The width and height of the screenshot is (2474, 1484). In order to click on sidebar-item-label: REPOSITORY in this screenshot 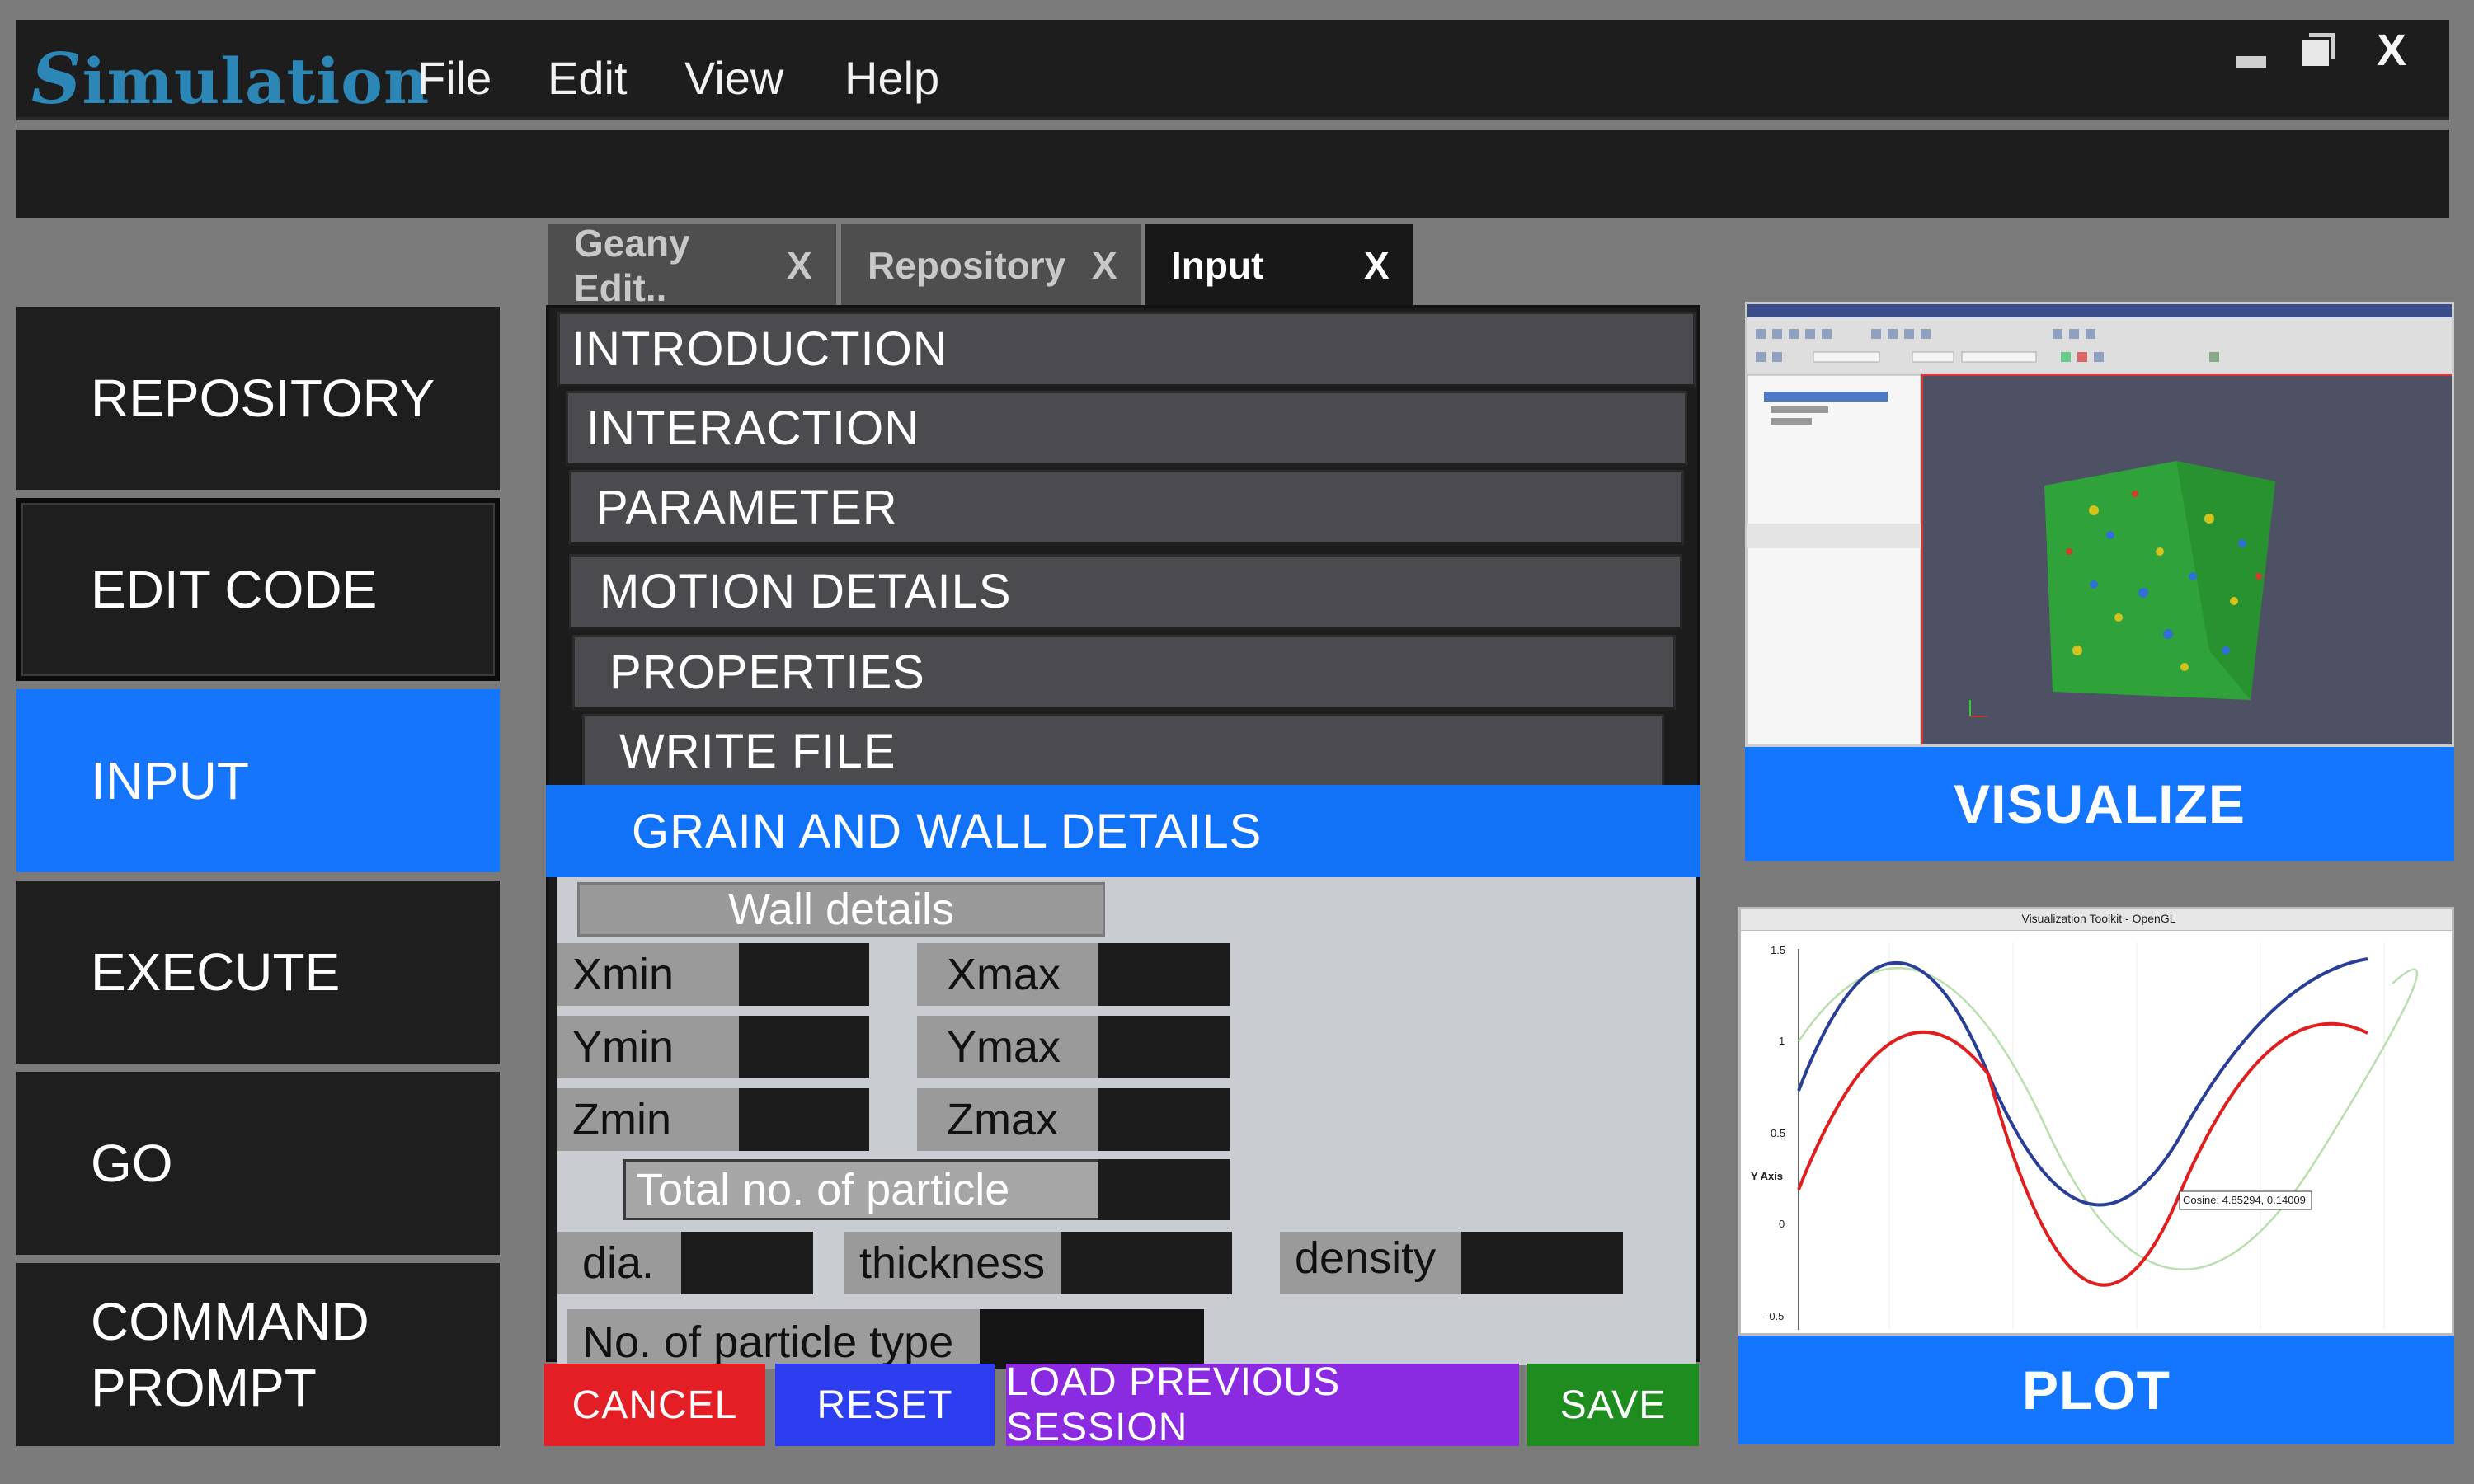, I will do `click(263, 398)`.